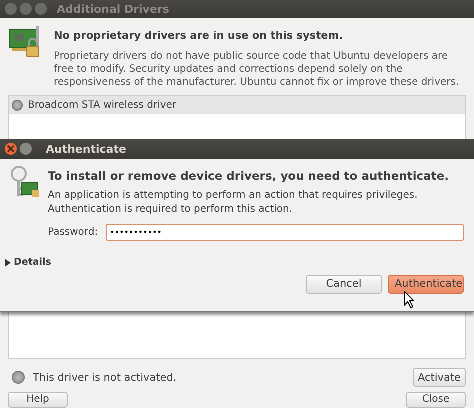 This screenshot has height=408, width=474. What do you see at coordinates (233, 203) in the screenshot?
I see `dialog-message: An application is attempting to perform an action that requires privileges. Authentication is required to perform this action.` at bounding box center [233, 203].